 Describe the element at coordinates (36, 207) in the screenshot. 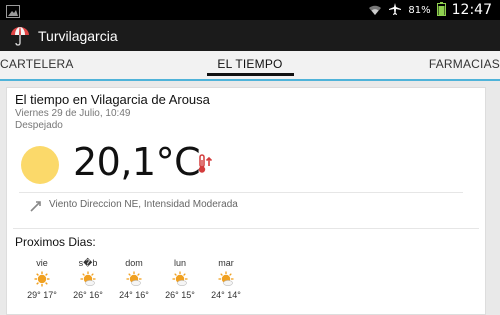

I see `wind-direction-icon` at that location.